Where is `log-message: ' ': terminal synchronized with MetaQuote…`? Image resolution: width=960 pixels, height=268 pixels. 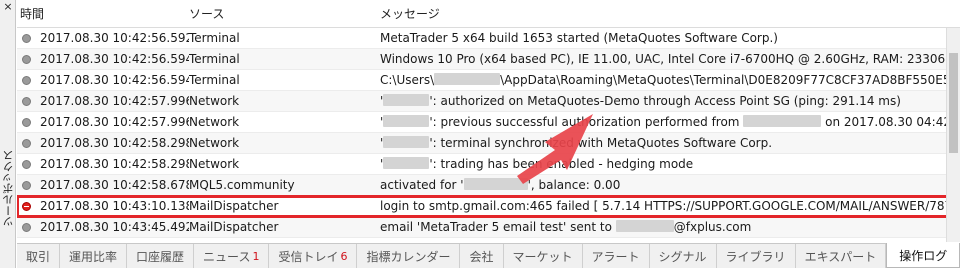
log-message: ' ': terminal synchronized with MetaQuote… is located at coordinates (576, 143).